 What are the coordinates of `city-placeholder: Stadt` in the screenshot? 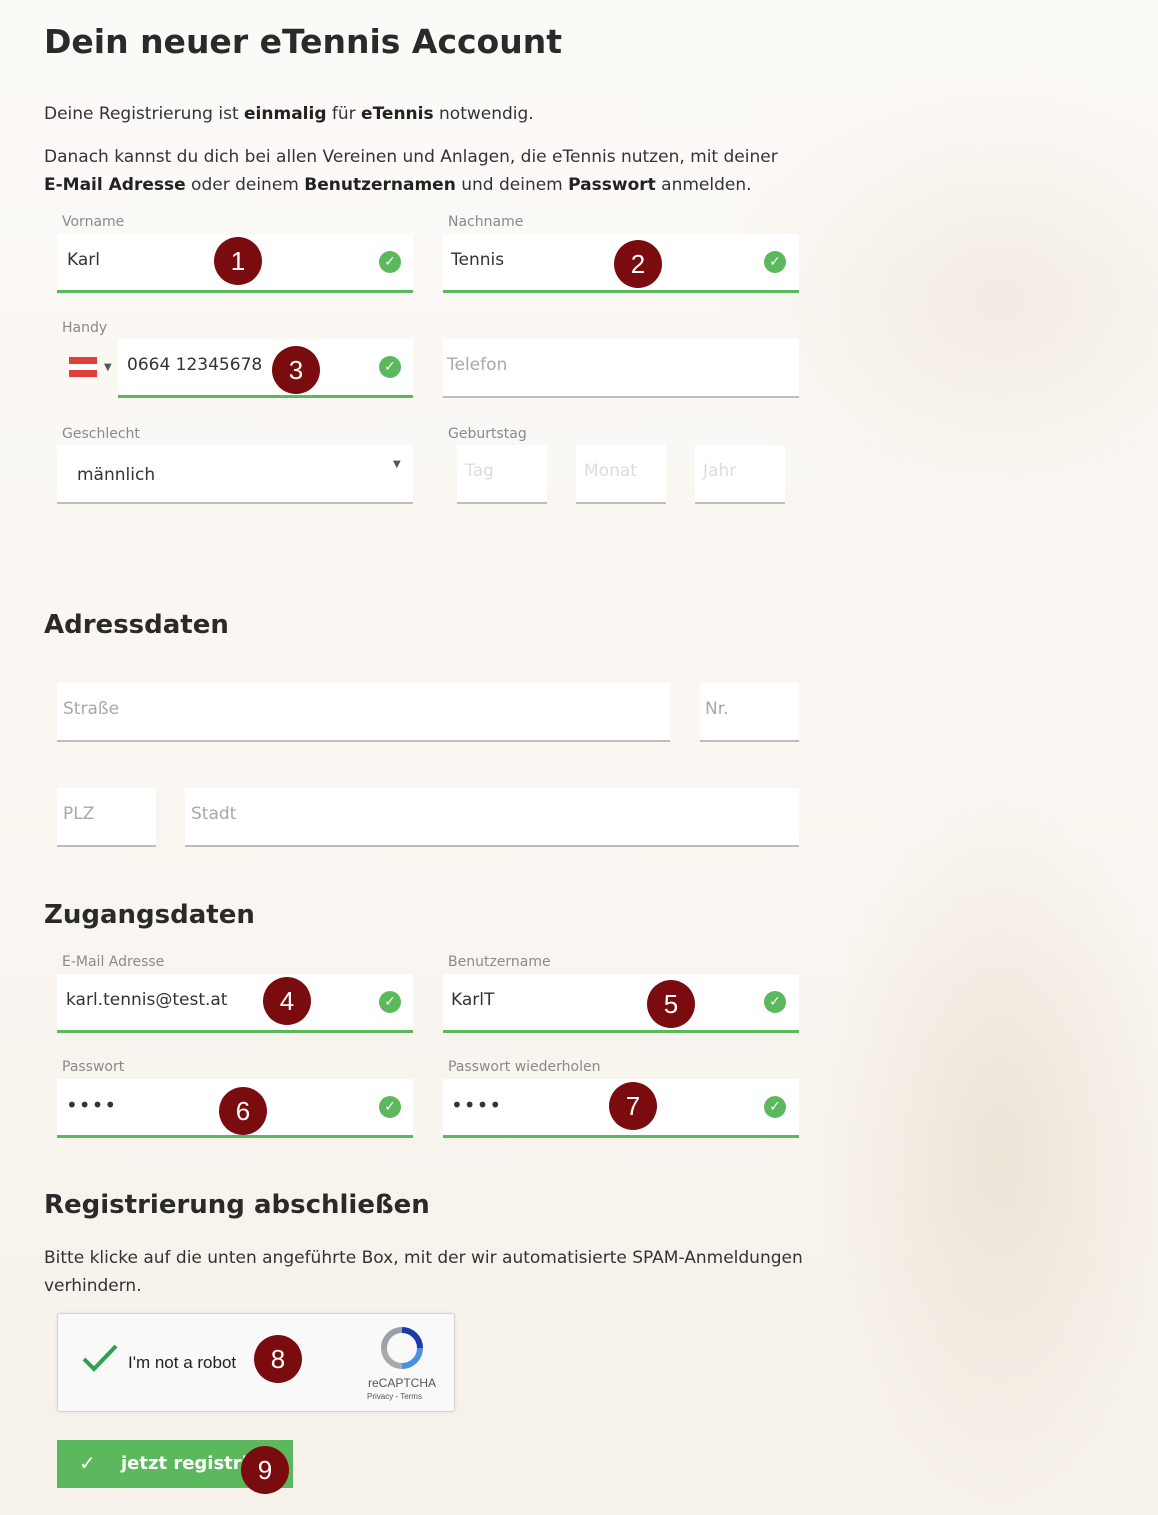 It's located at (214, 814).